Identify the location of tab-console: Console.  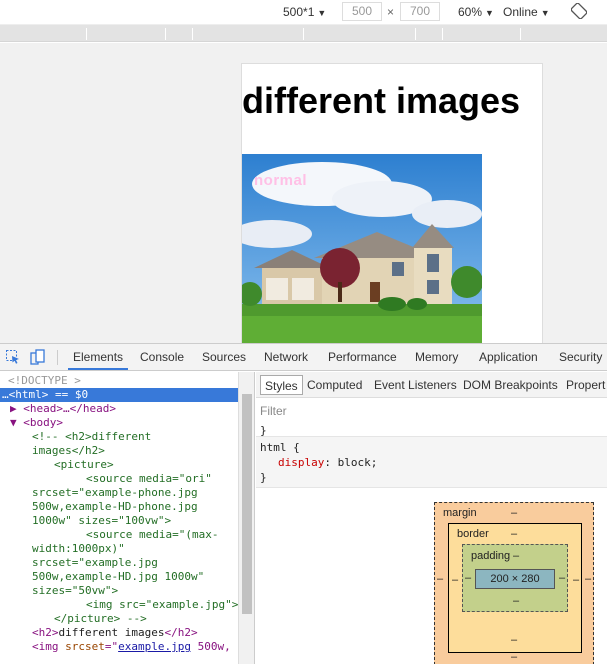
(162, 357).